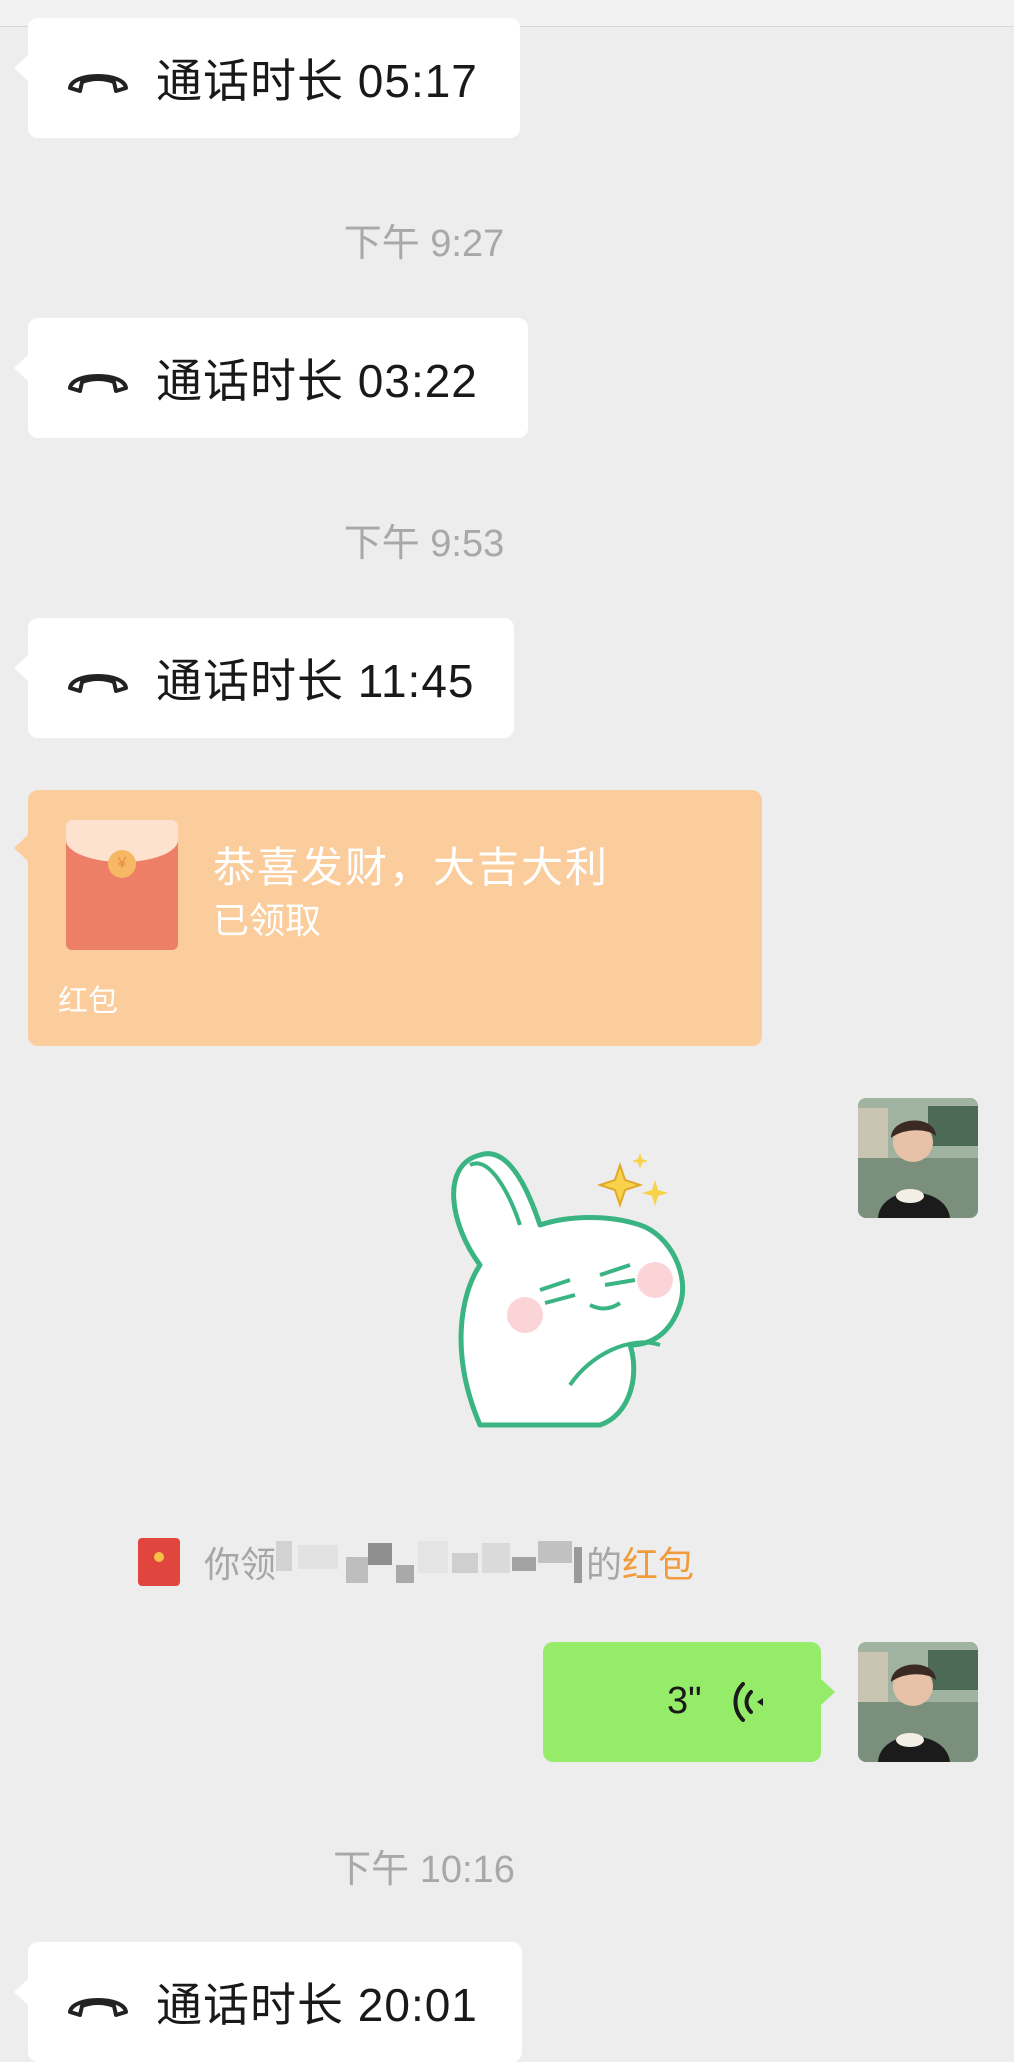 This screenshot has width=1014, height=2062. Describe the element at coordinates (600, 1285) in the screenshot. I see `bunny-sticker` at that location.